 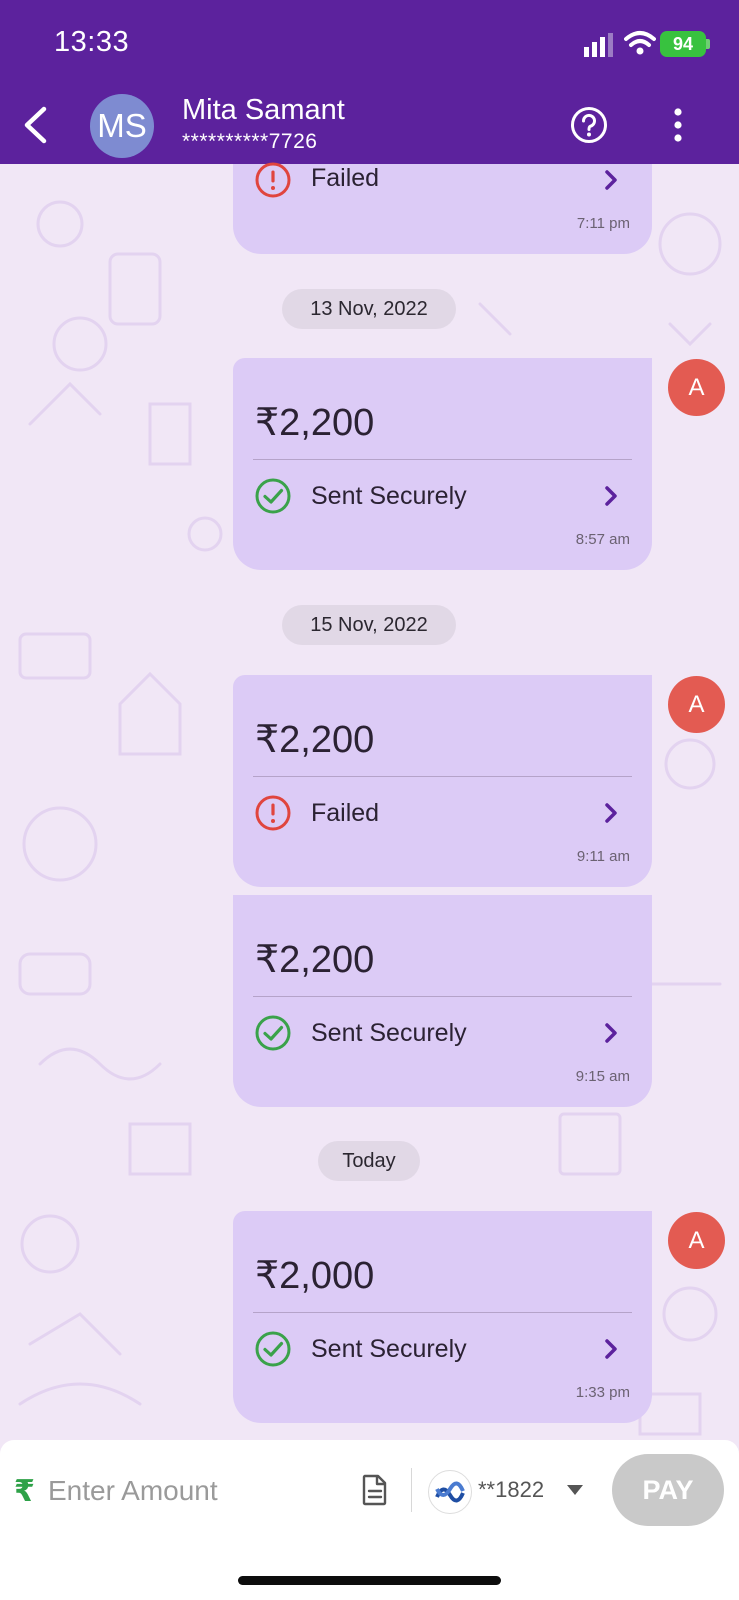 I want to click on transaction-time: 9:11 am, so click(x=603, y=856).